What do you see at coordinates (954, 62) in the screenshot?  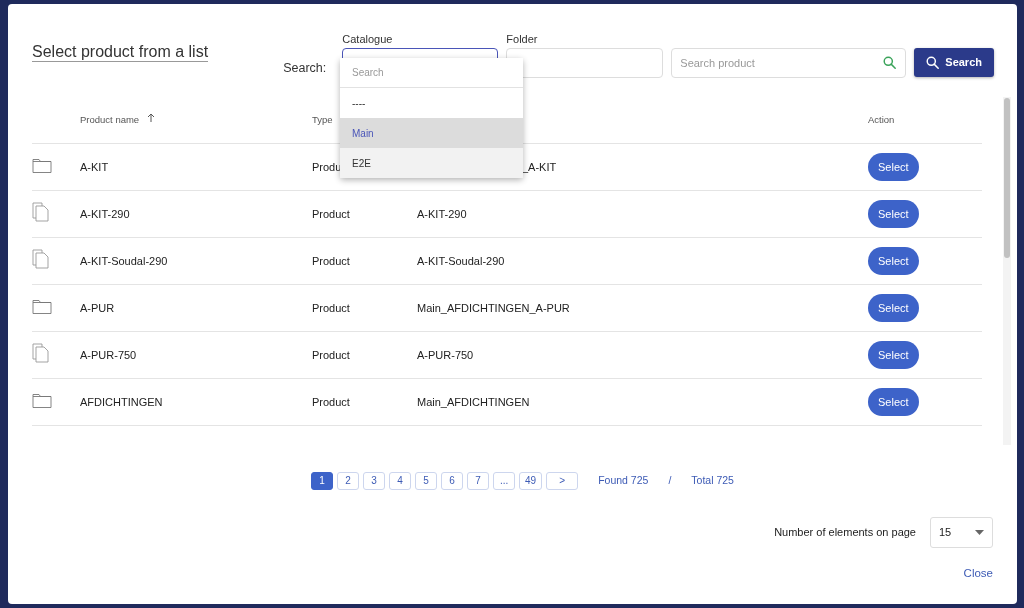 I see `search-button: Search` at bounding box center [954, 62].